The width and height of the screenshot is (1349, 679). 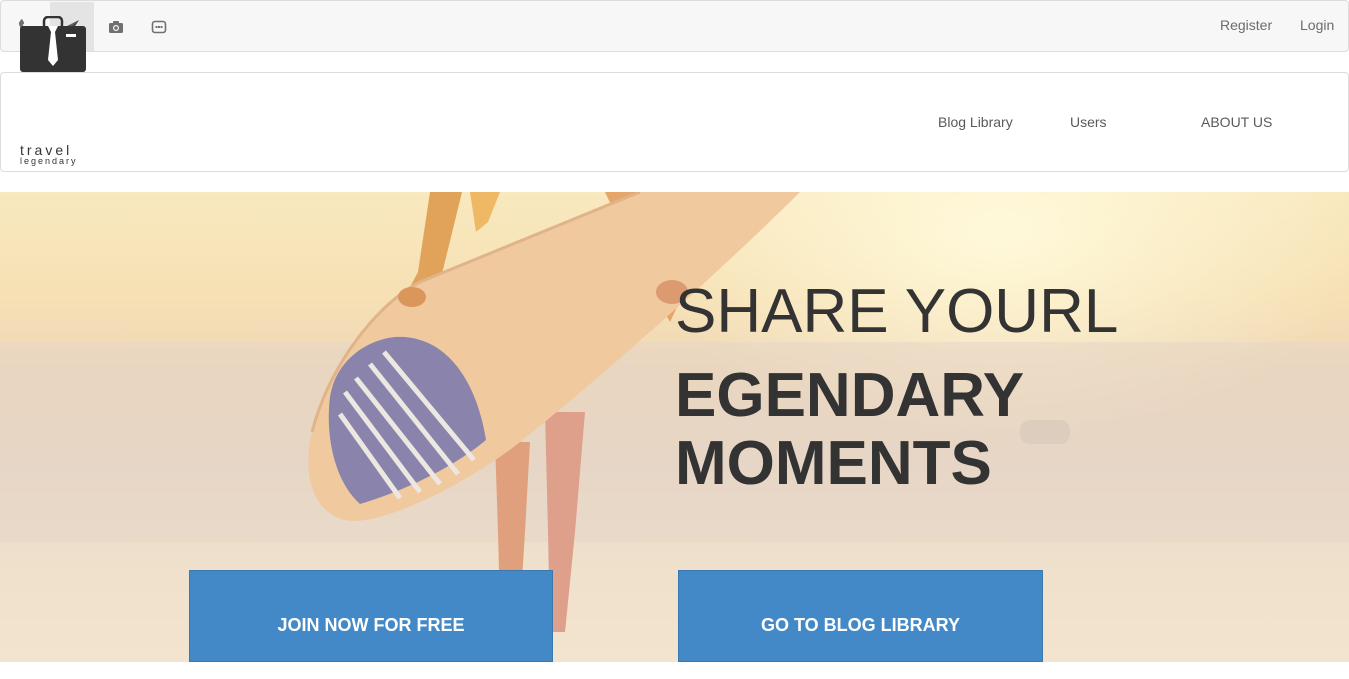 What do you see at coordinates (833, 463) in the screenshot?
I see `hero-headline-line3: MOMENTS` at bounding box center [833, 463].